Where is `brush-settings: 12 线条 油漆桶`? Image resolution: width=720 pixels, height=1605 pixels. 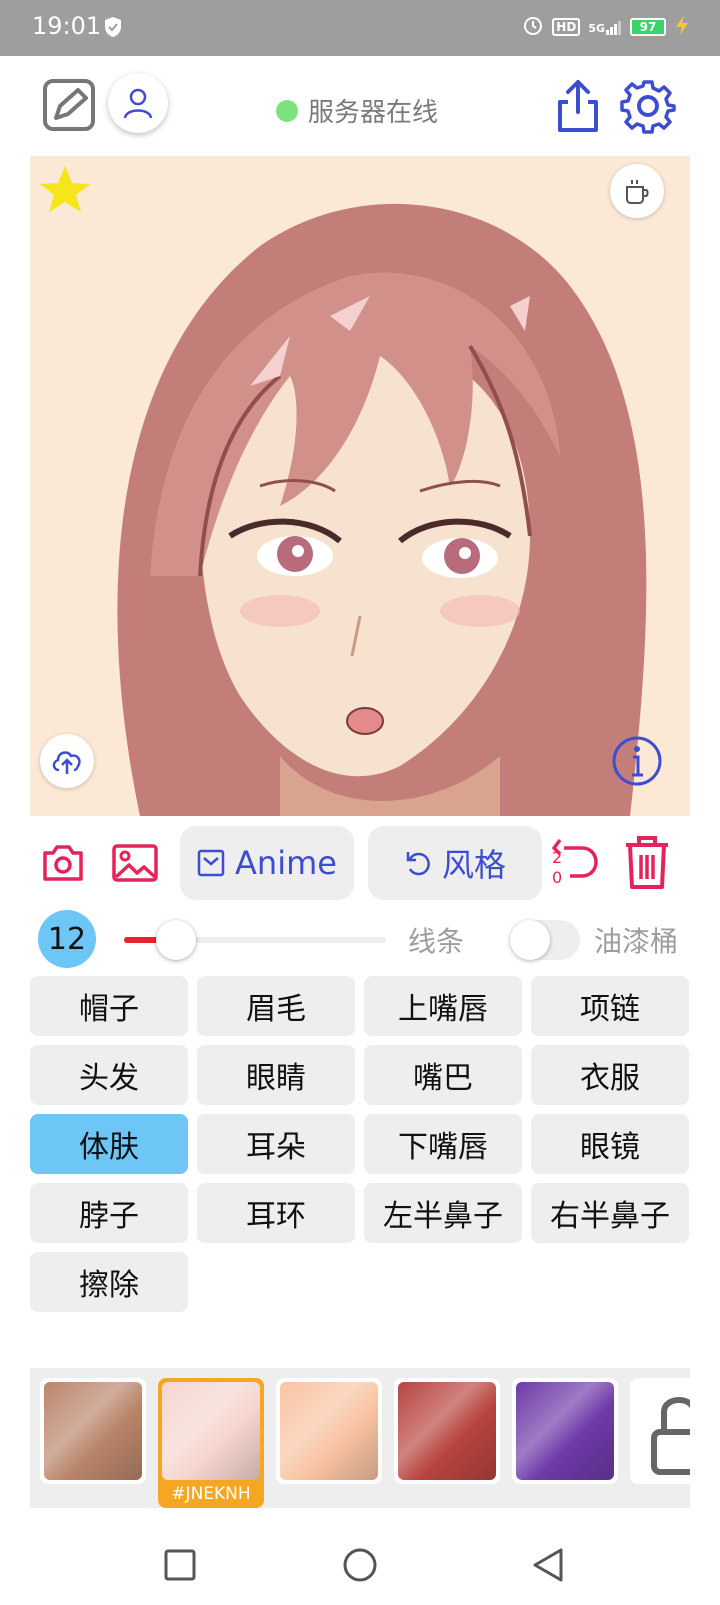
brush-settings: 12 线条 油漆桶 is located at coordinates (368, 940).